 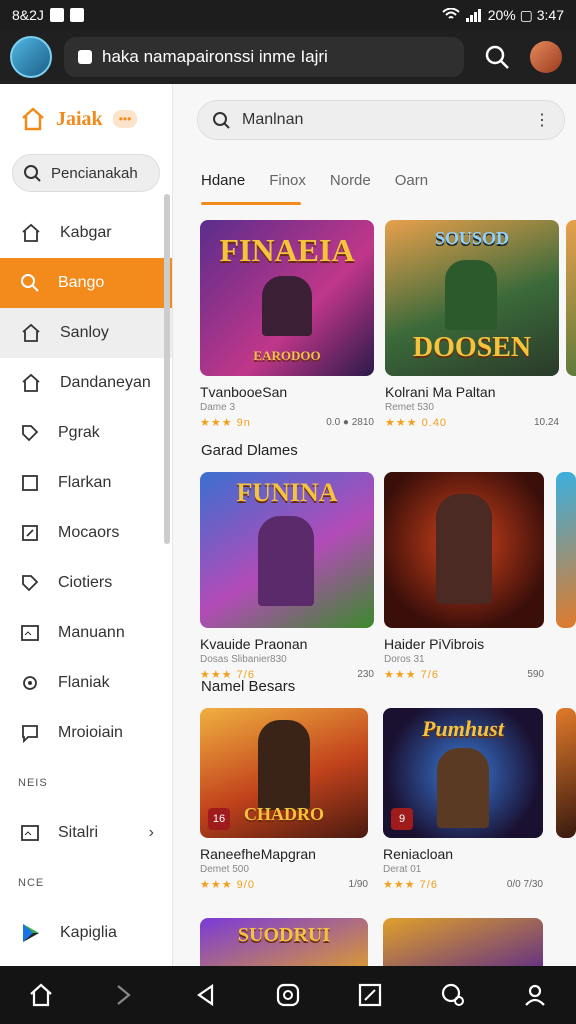 I want to click on sidebar-item-8: Manuann, so click(x=86, y=633).